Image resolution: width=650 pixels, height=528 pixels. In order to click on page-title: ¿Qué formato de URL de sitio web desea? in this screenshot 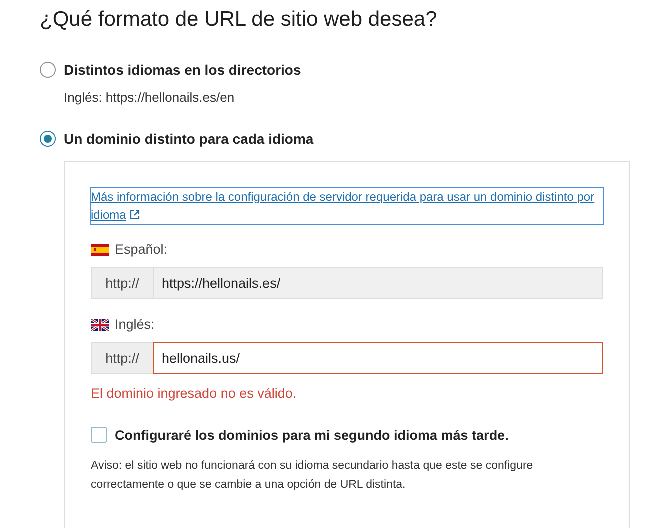, I will do `click(239, 19)`.